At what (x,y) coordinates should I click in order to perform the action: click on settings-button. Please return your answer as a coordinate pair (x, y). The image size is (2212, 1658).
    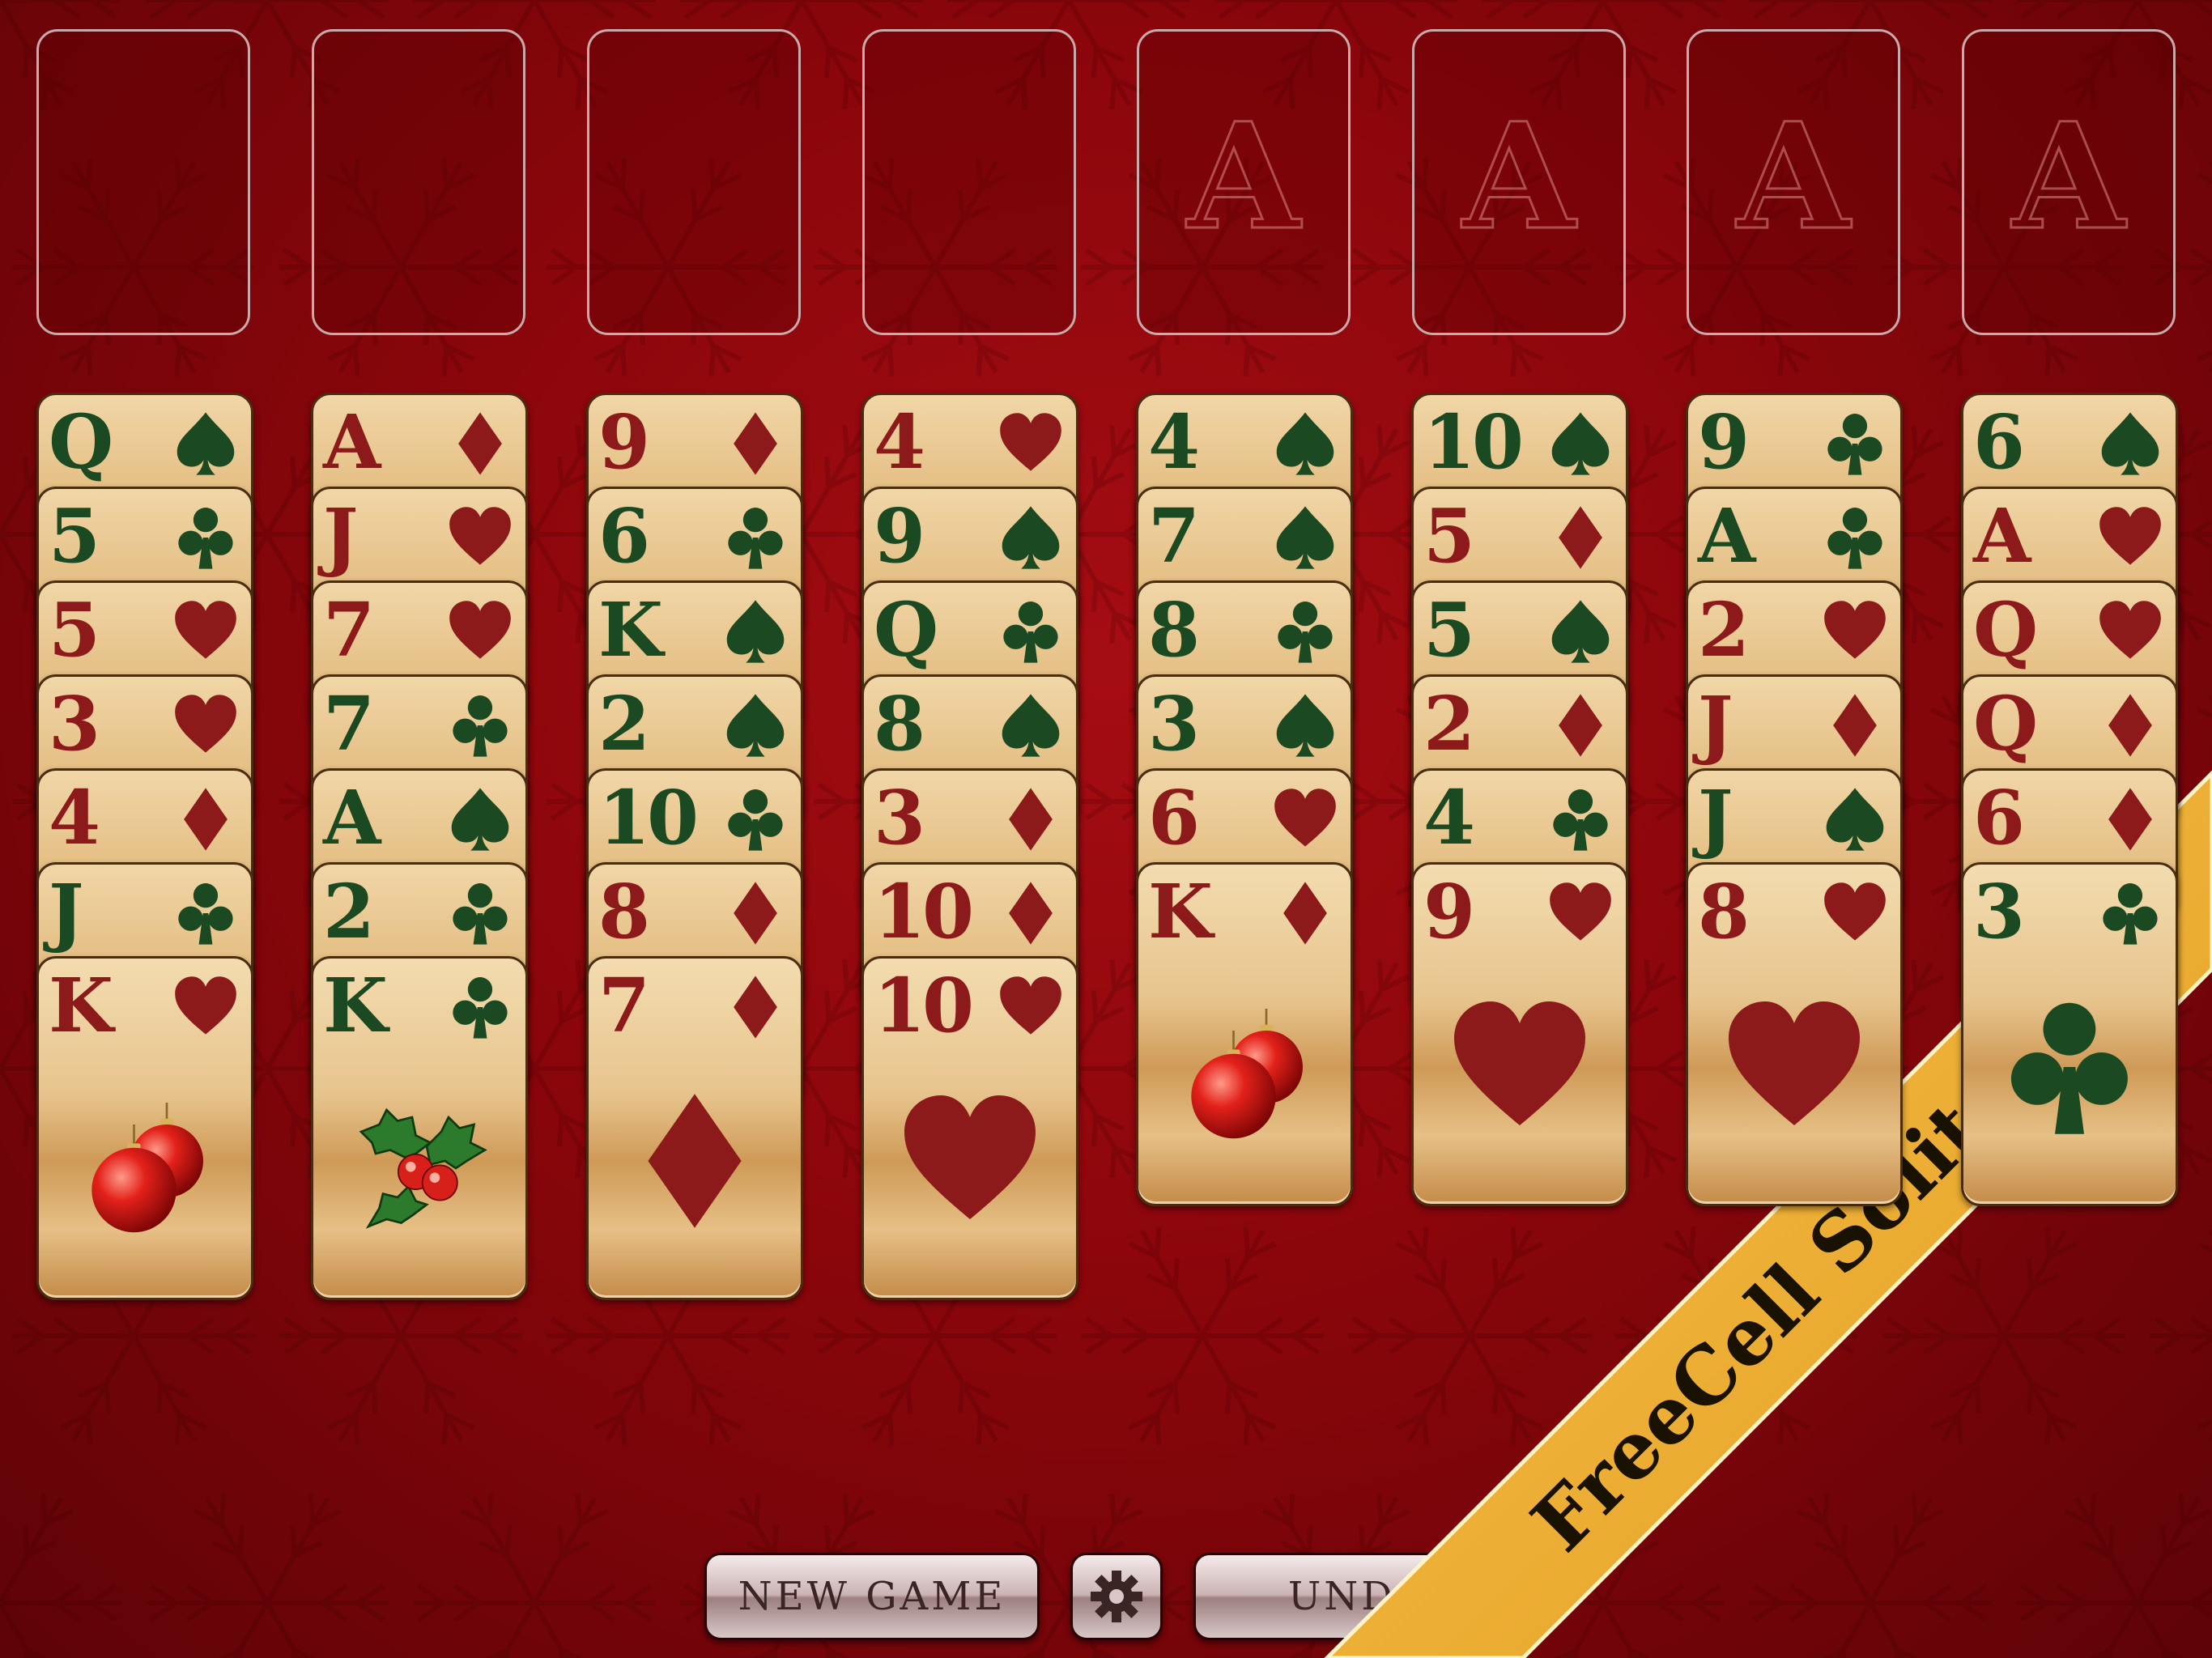
    Looking at the image, I should click on (1117, 1596).